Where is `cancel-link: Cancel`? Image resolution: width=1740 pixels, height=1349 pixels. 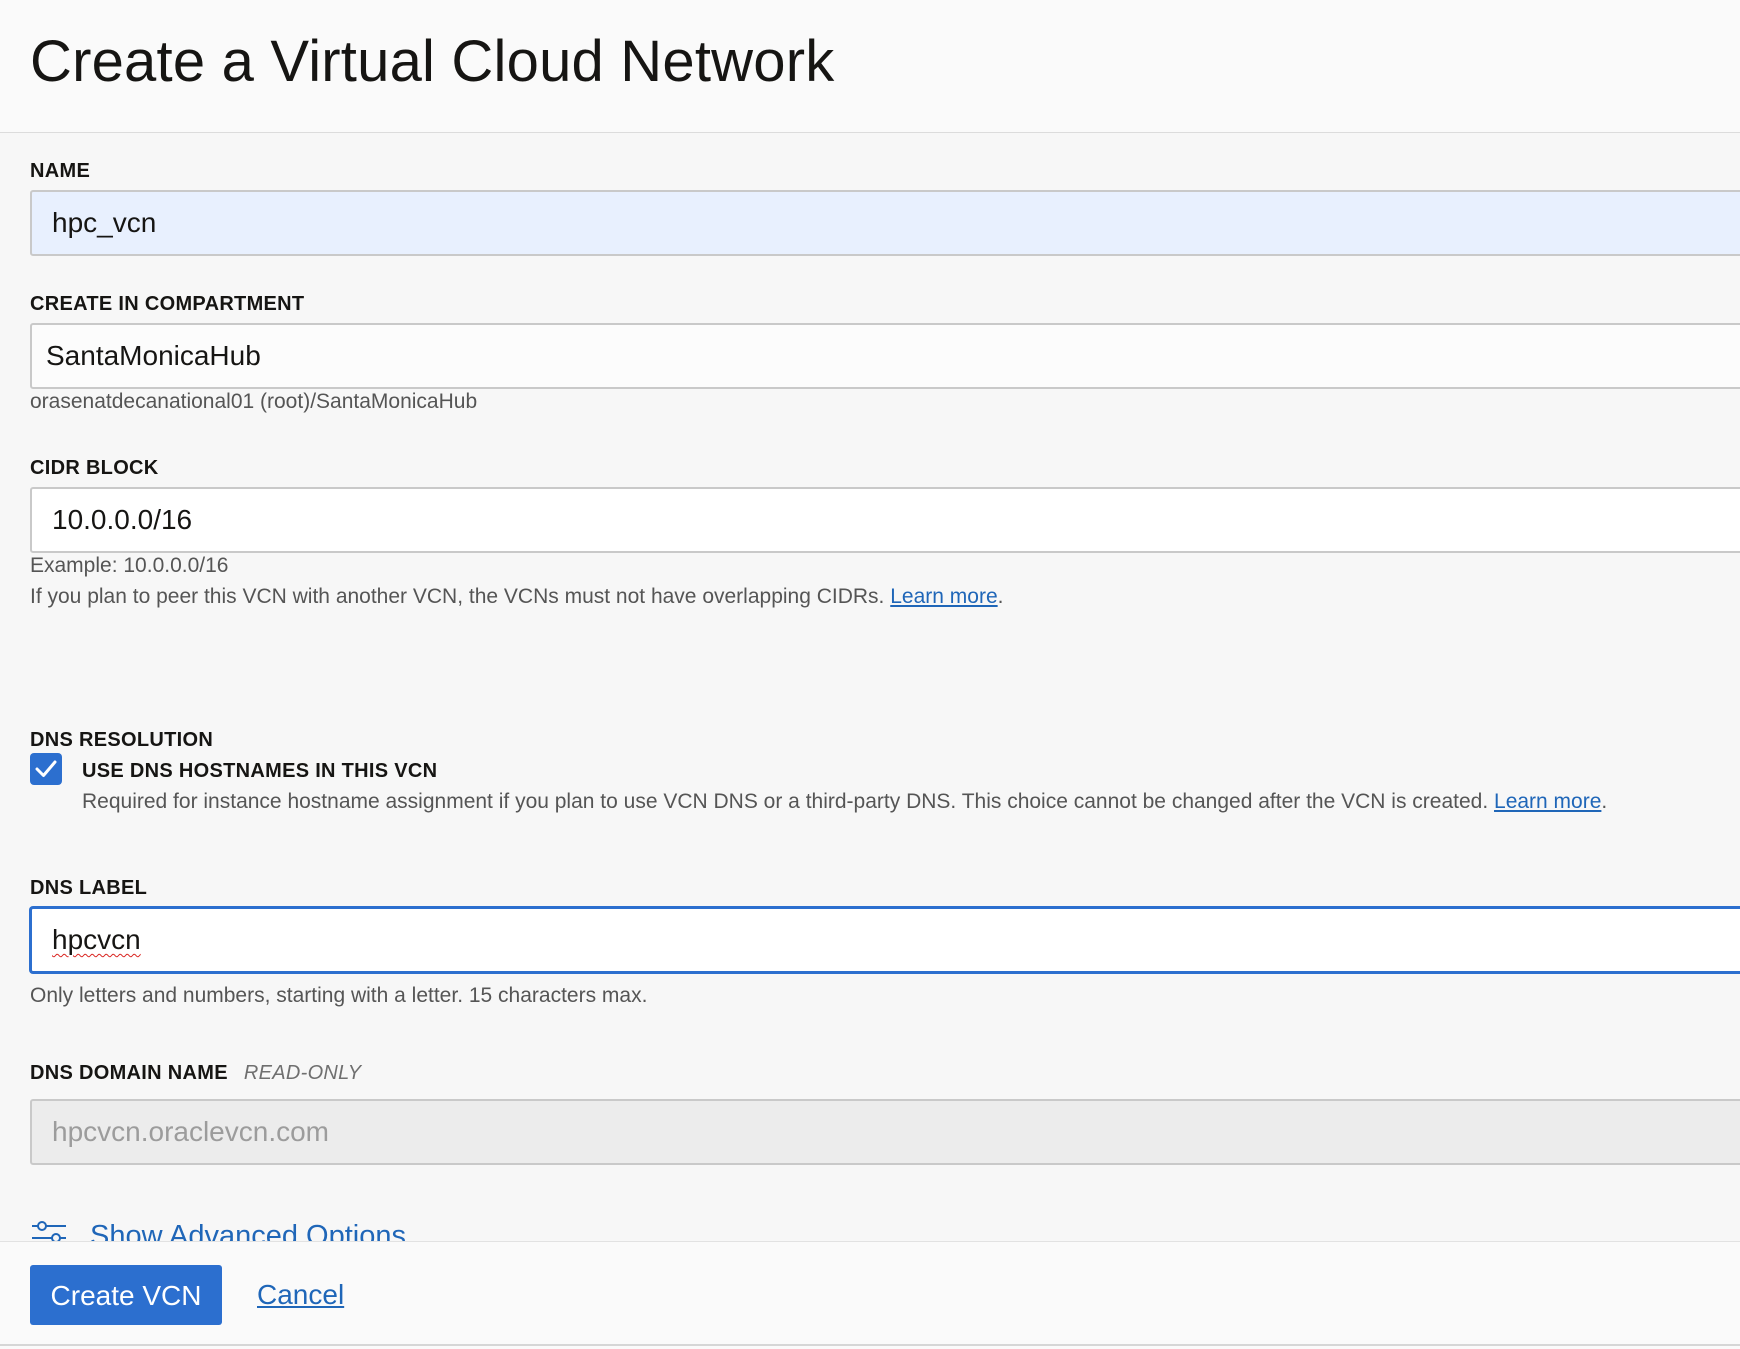 cancel-link: Cancel is located at coordinates (300, 1295).